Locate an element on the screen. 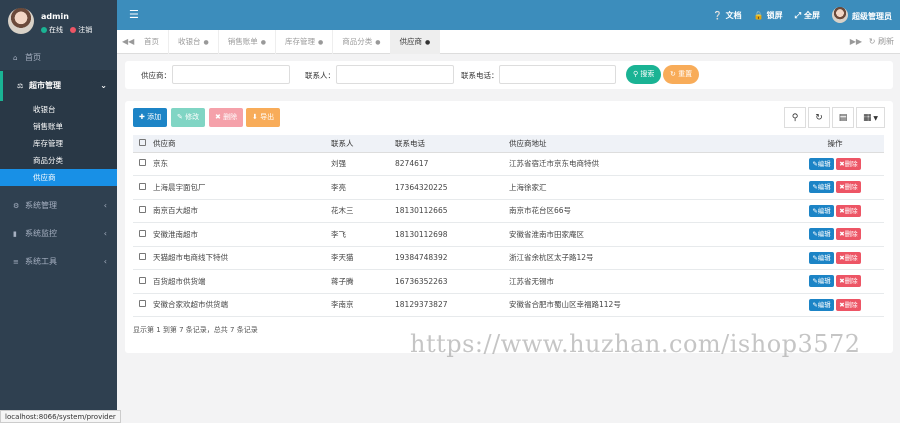 This screenshot has height=423, width=900. cell-contact: 刘强 is located at coordinates (363, 164).